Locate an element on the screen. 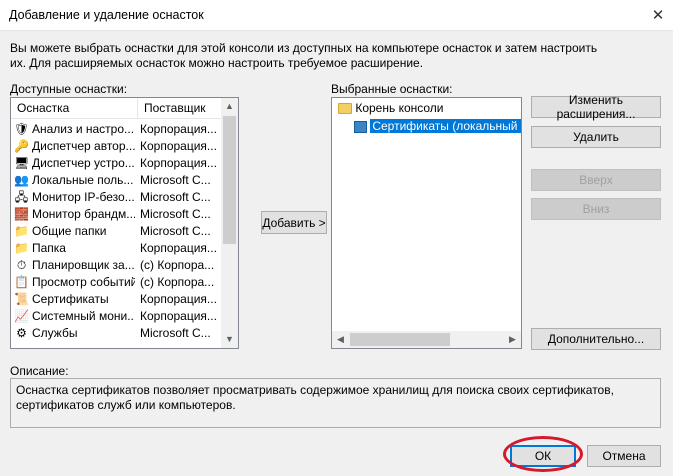 The image size is (673, 476). shared-folders-icon: 📁 is located at coordinates (21, 231).